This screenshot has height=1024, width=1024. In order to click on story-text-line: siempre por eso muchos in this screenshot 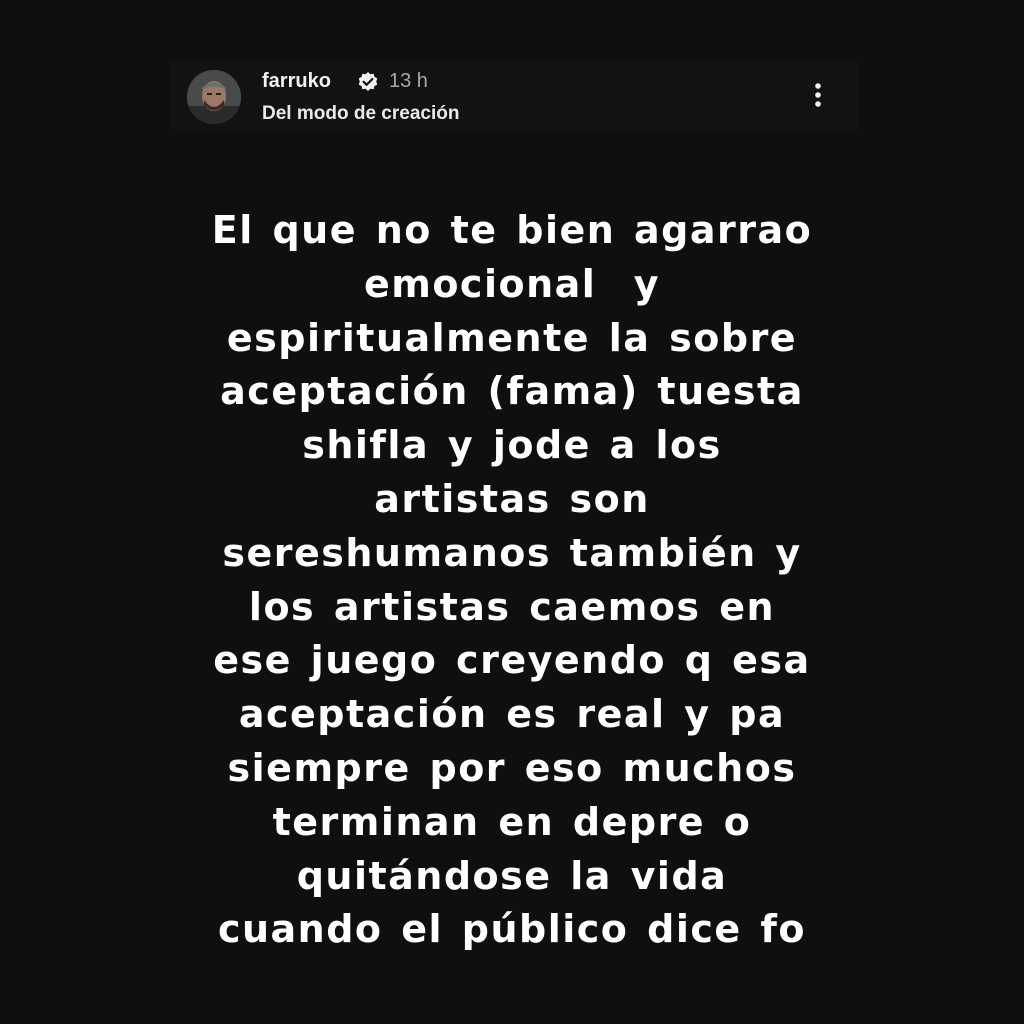, I will do `click(512, 767)`.